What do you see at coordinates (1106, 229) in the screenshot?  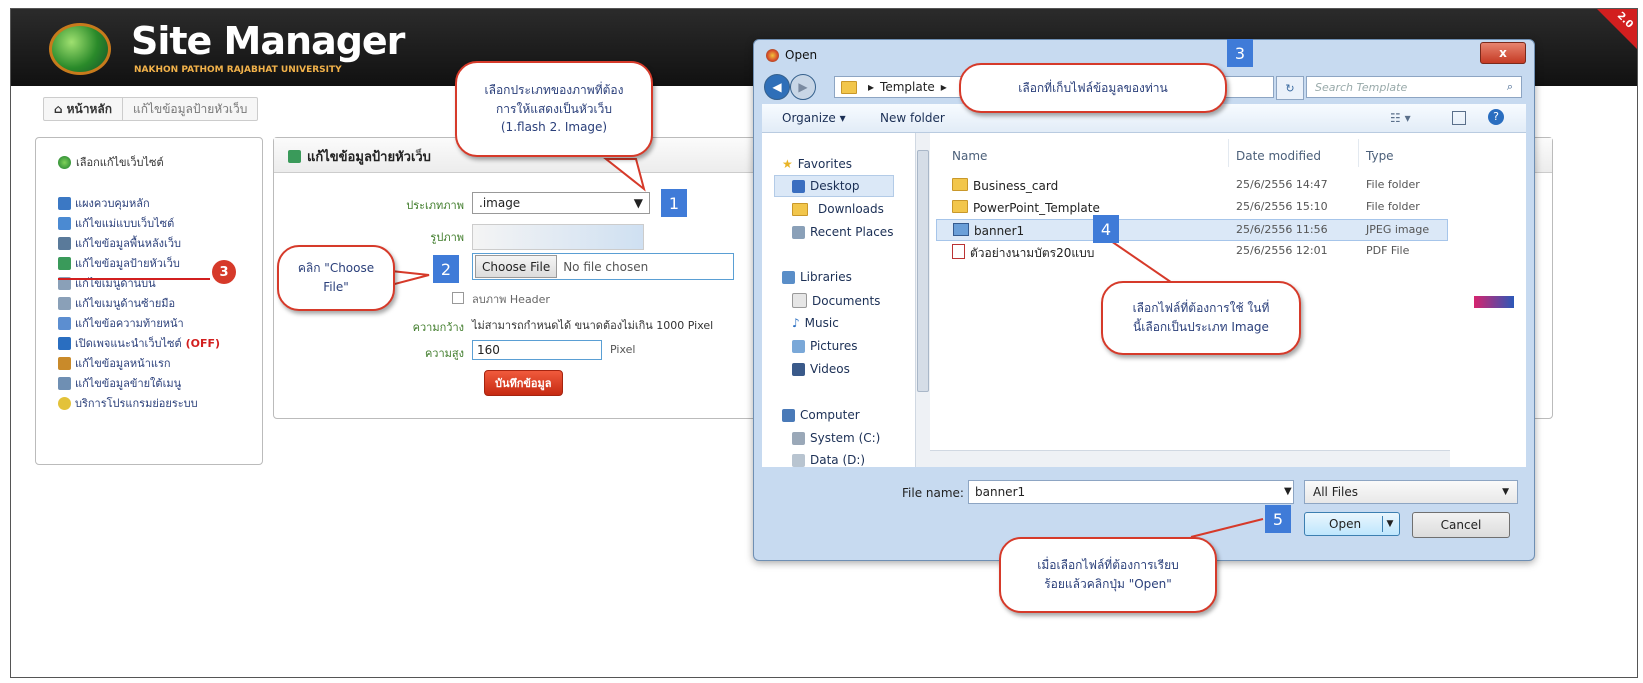 I see `step-4-marker: 4` at bounding box center [1106, 229].